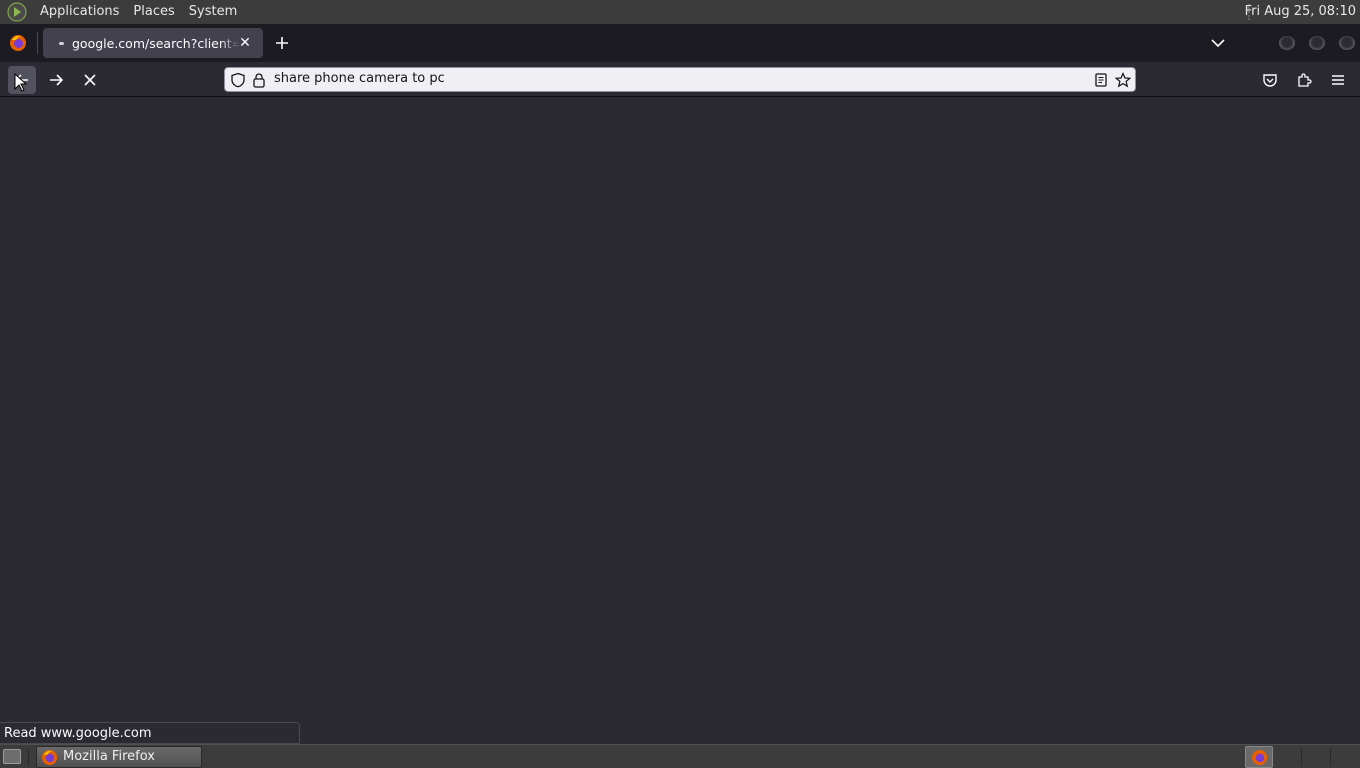 This screenshot has height=768, width=1360. I want to click on menu-places: Places, so click(153, 12).